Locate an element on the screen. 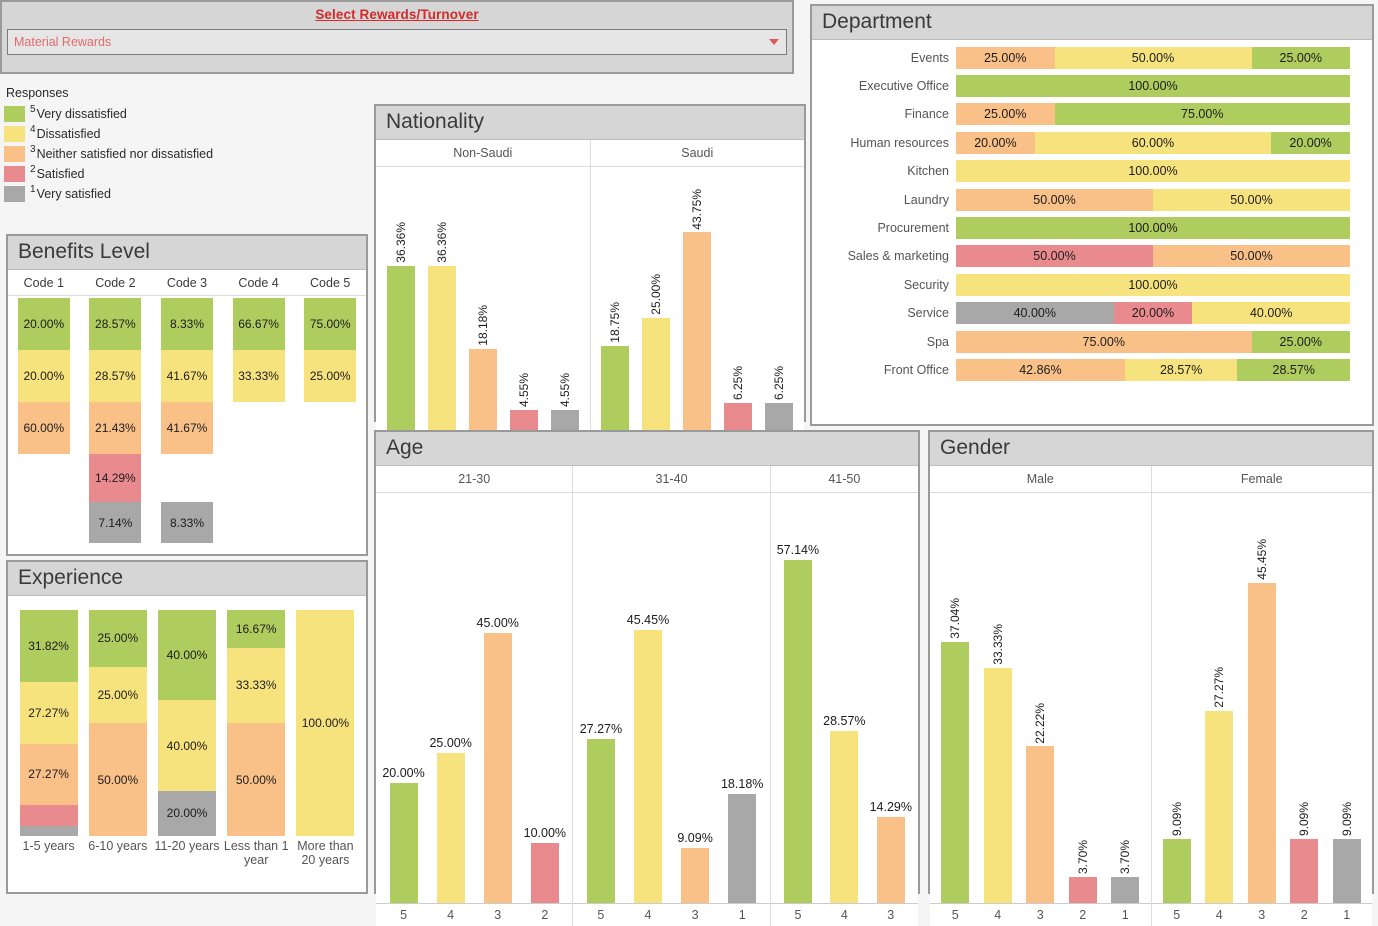 This screenshot has height=926, width=1378. chevron-down-icon is located at coordinates (774, 42).